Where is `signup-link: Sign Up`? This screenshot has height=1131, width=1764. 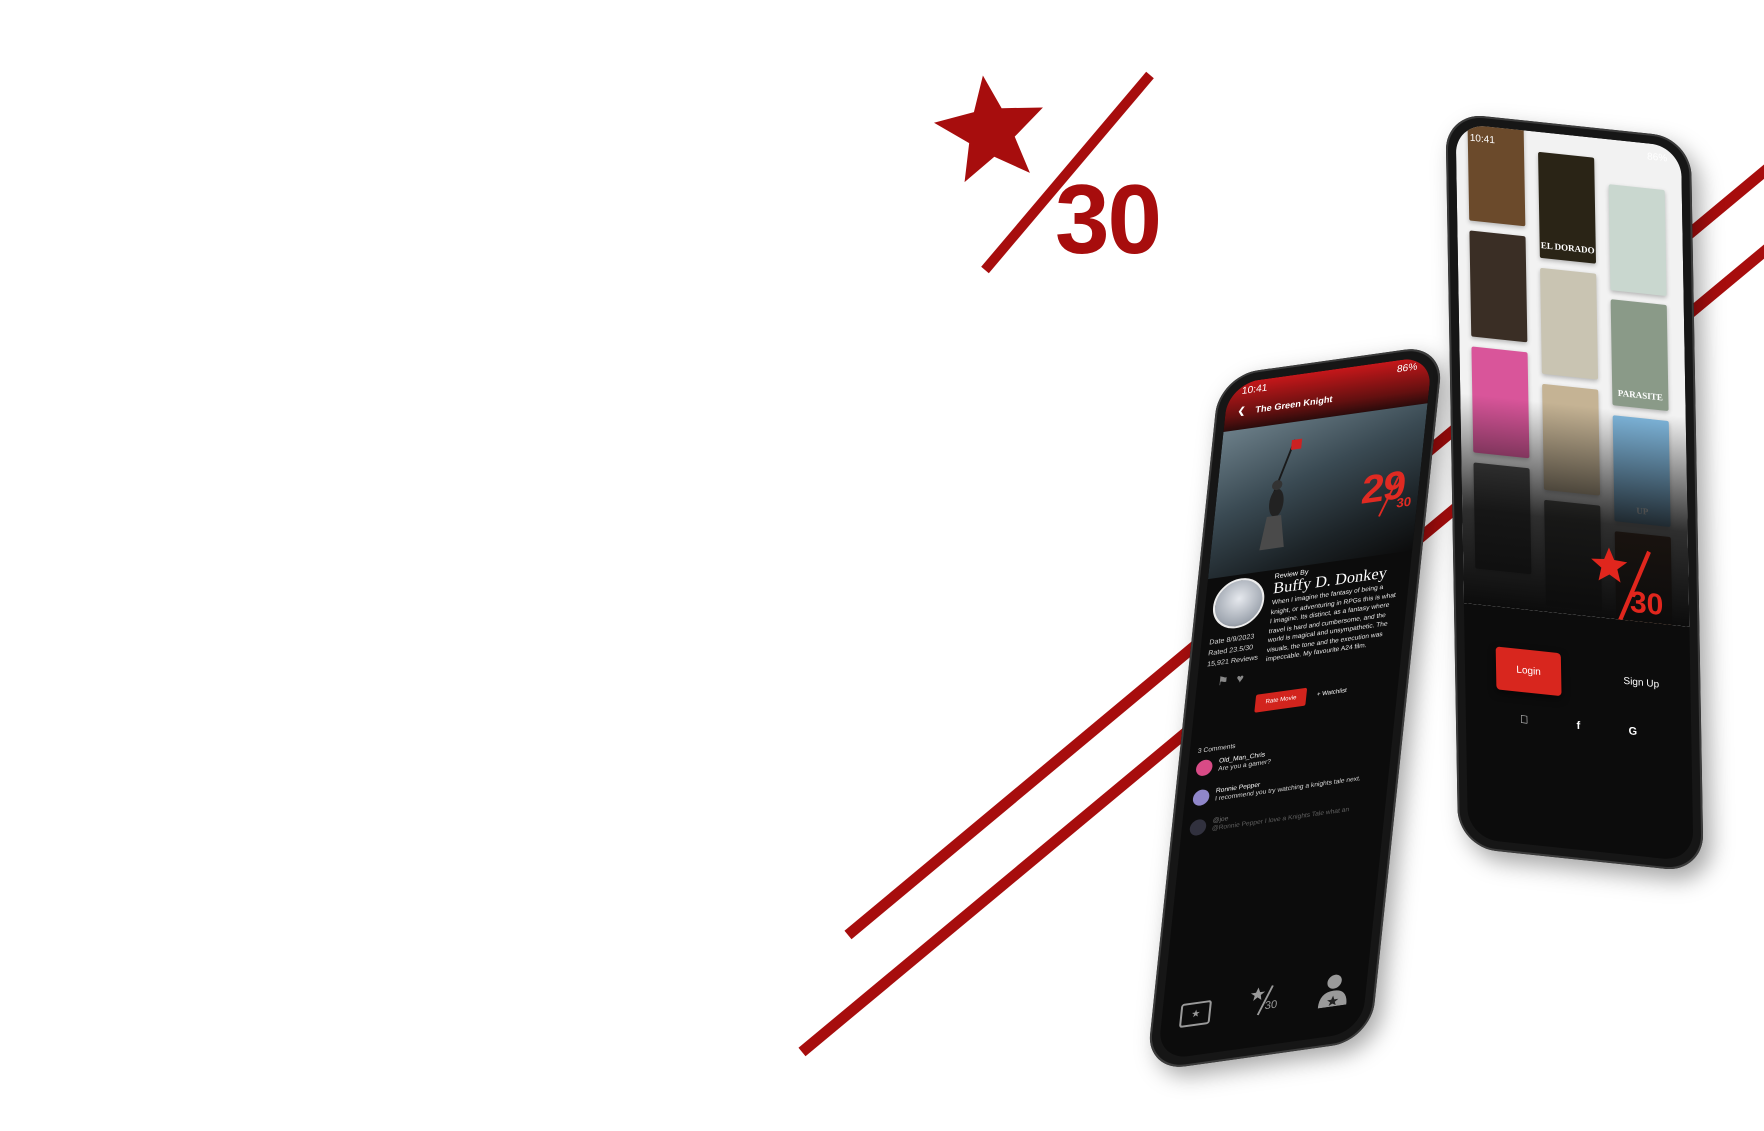 signup-link: Sign Up is located at coordinates (1641, 683).